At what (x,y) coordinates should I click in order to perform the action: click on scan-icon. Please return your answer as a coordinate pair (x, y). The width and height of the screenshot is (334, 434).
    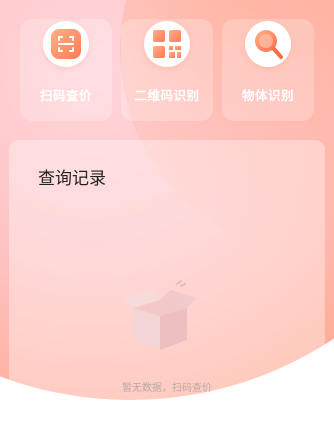
    Looking at the image, I should click on (66, 44).